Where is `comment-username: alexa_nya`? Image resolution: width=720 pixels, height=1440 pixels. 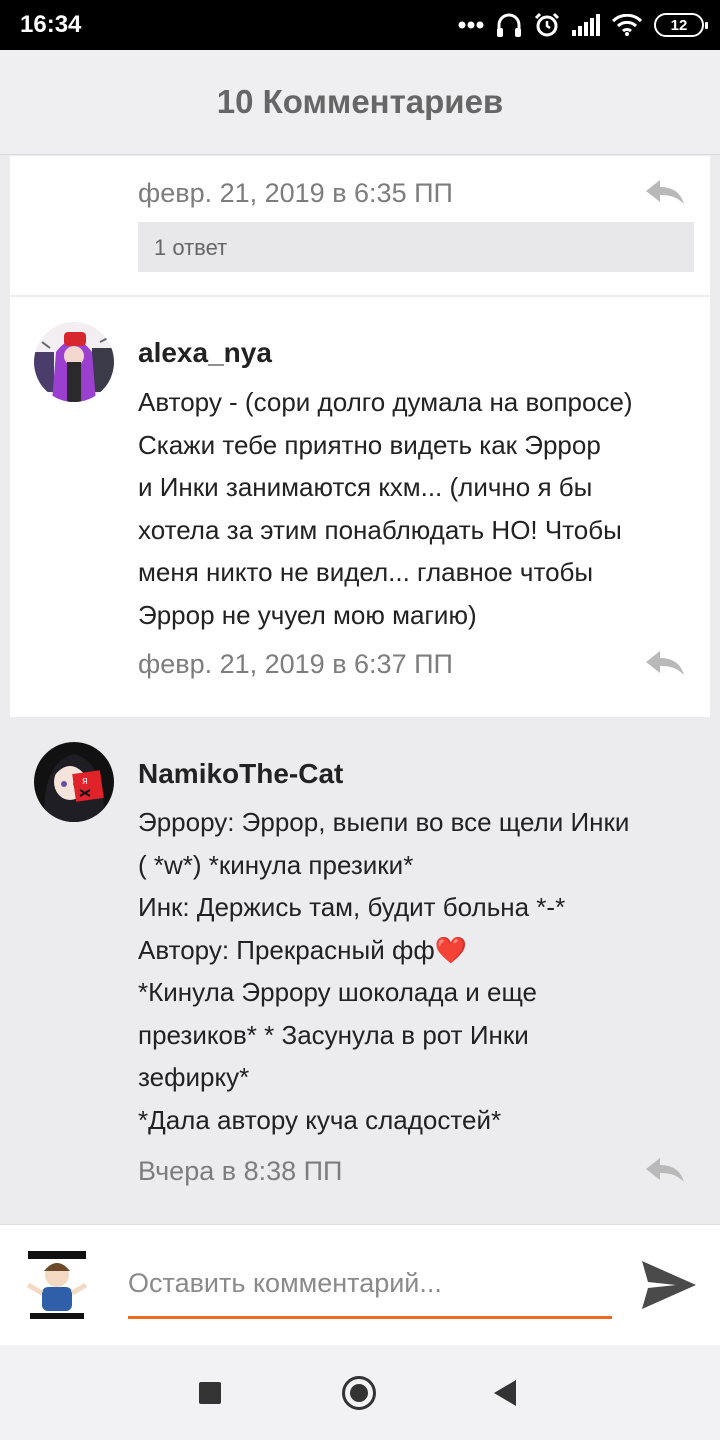
comment-username: alexa_nya is located at coordinates (205, 353).